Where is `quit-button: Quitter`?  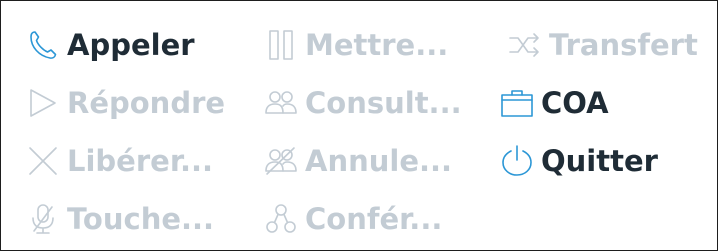 quit-button: Quitter is located at coordinates (578, 161).